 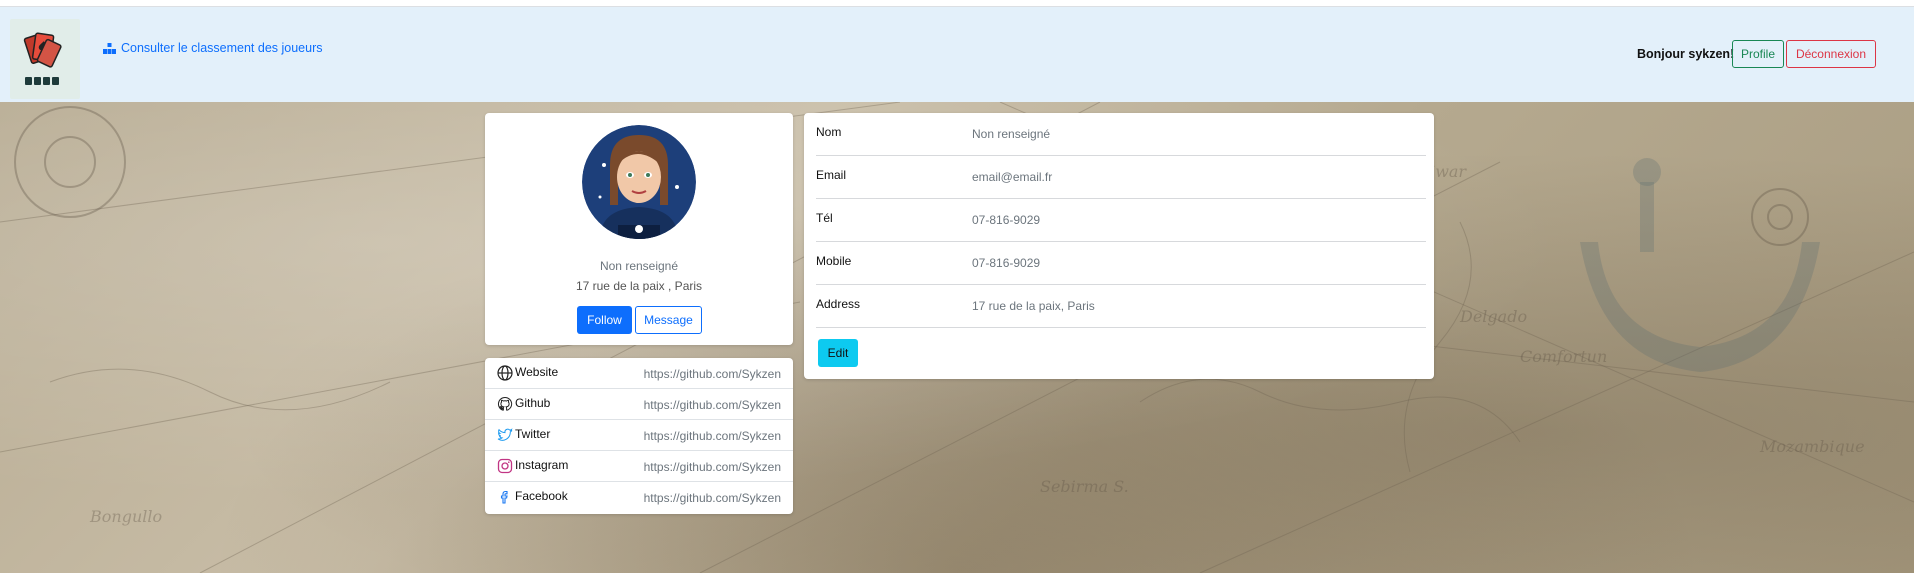 What do you see at coordinates (1831, 54) in the screenshot?
I see `logout-button: Déconnexion` at bounding box center [1831, 54].